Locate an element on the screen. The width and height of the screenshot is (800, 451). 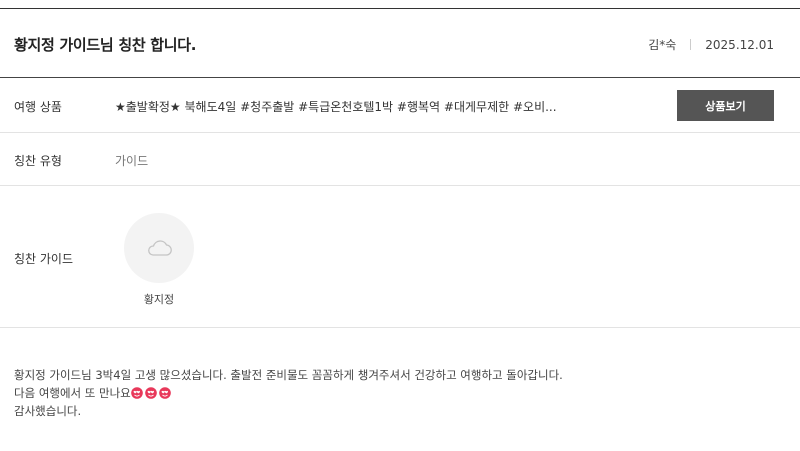
review-date: 2025.12.01 is located at coordinates (739, 44).